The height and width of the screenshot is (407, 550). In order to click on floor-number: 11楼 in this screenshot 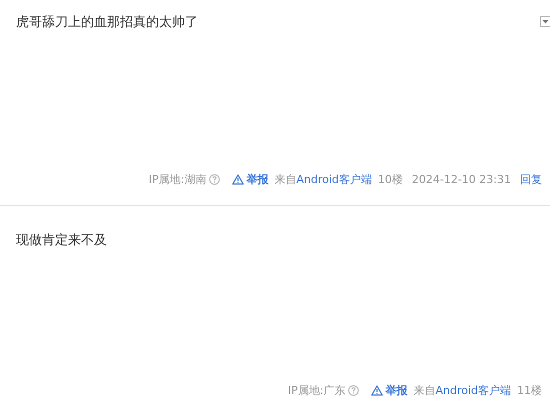, I will do `click(529, 390)`.